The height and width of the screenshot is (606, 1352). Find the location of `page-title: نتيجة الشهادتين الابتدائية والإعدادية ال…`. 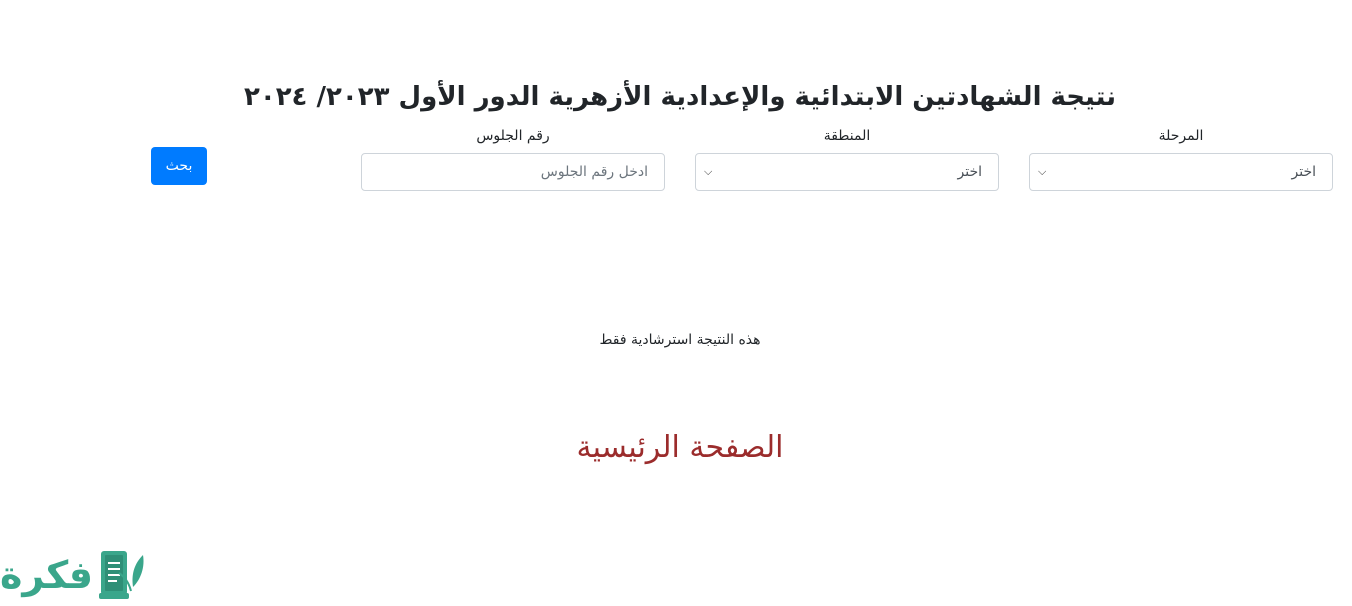

page-title: نتيجة الشهادتين الابتدائية والإعدادية ال… is located at coordinates (680, 97).